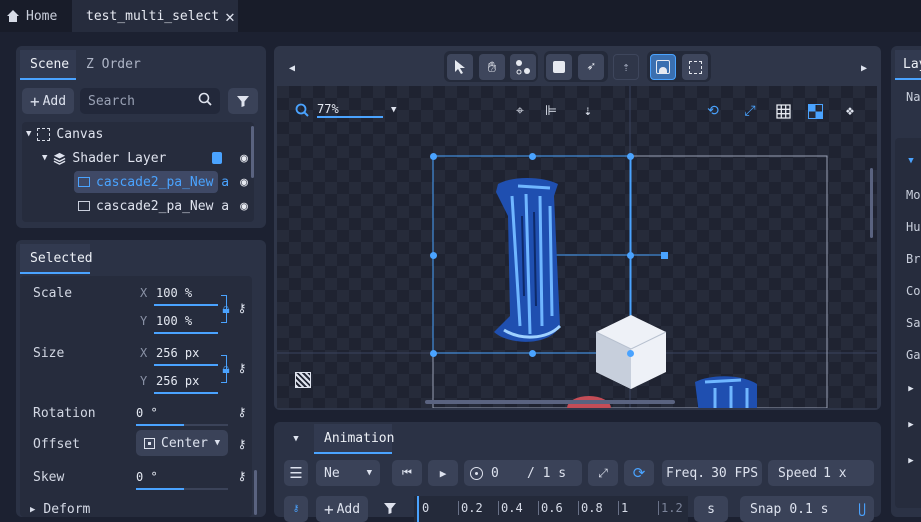  What do you see at coordinates (342, 509) in the screenshot?
I see `add-track-button: + Add` at bounding box center [342, 509].